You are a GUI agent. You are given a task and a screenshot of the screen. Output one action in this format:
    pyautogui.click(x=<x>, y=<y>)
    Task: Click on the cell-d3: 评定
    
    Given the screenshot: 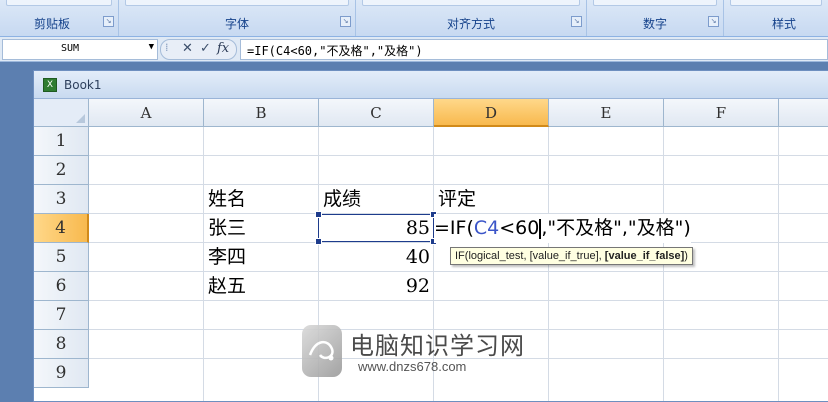 What is the action you would take?
    pyautogui.click(x=457, y=199)
    